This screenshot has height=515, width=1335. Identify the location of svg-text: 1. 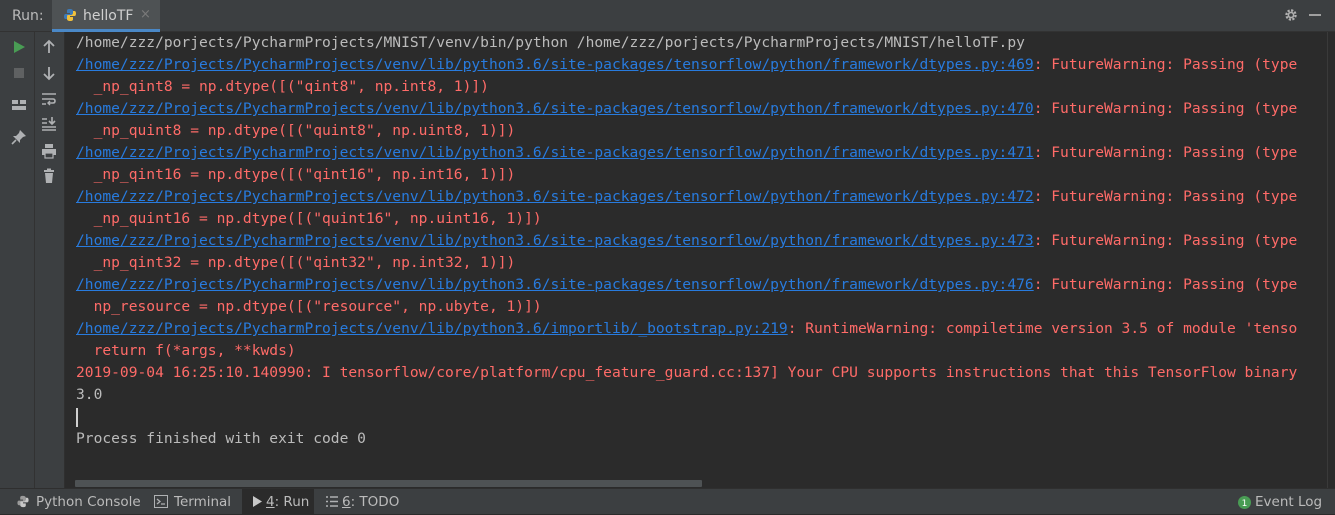
(1245, 504).